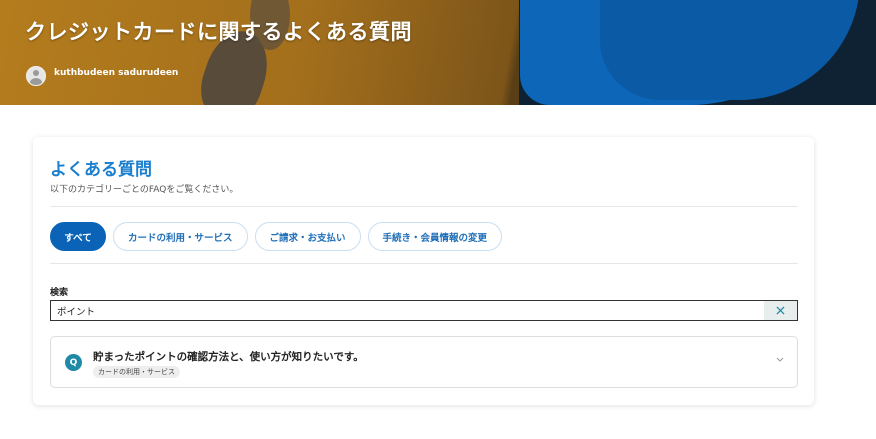  I want to click on faq-result-item: Q 貯まったポイントの確認方法と、使い方が知りたいです。 カードの利用・サービス, so click(424, 362).